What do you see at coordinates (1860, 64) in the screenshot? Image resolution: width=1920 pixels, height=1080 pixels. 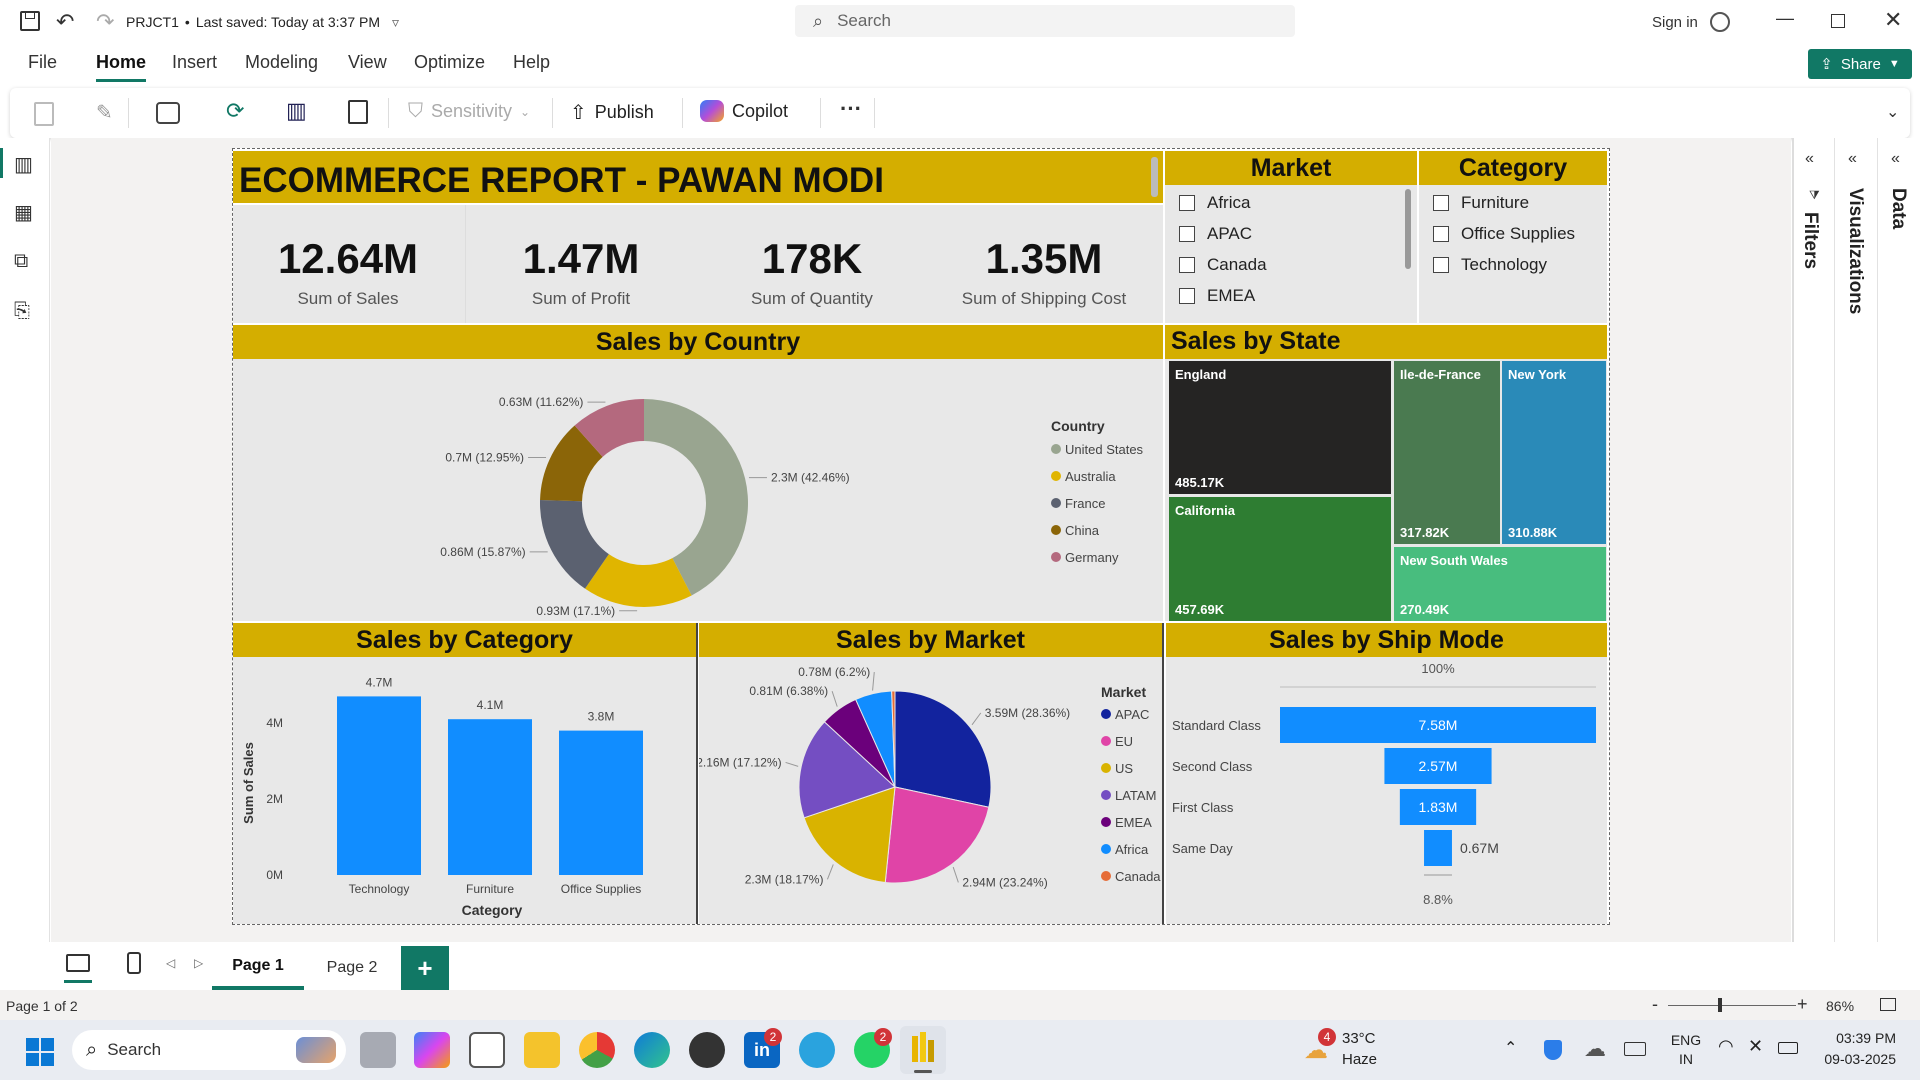 I see `share-button: ⇪ Share ▼` at bounding box center [1860, 64].